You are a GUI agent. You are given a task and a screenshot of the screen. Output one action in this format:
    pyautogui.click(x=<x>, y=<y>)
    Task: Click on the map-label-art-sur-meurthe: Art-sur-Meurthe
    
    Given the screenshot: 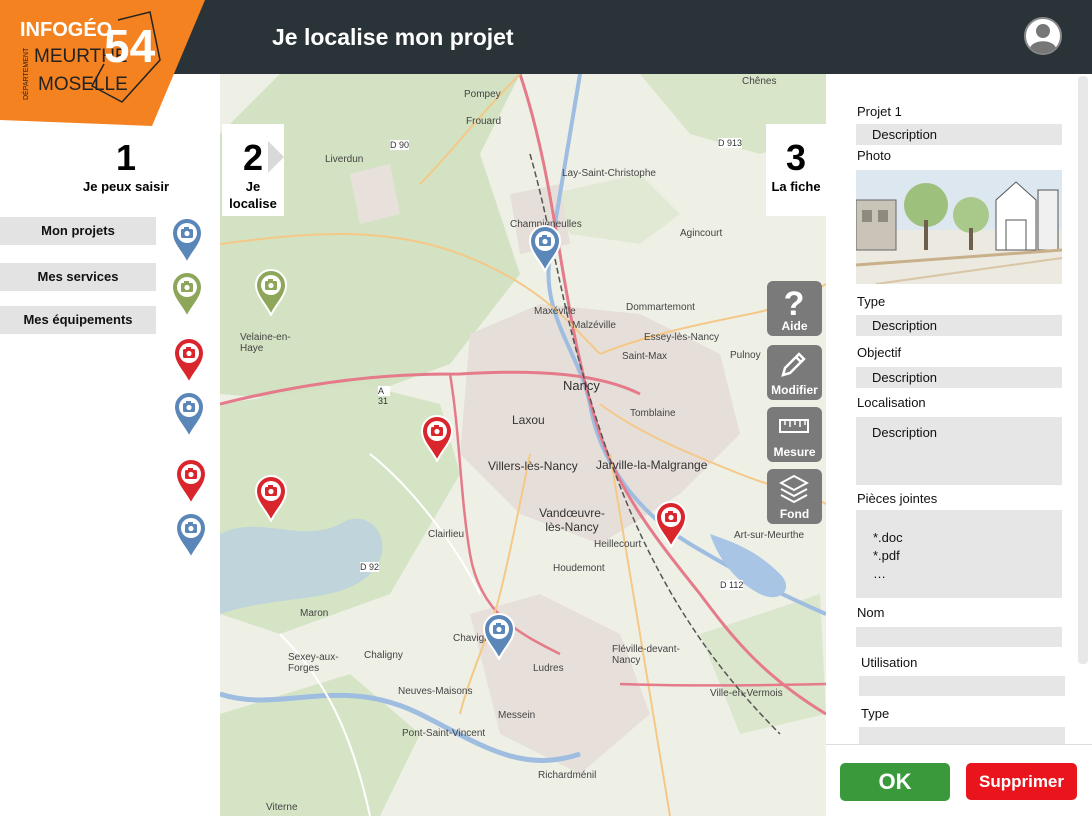 What is the action you would take?
    pyautogui.click(x=769, y=535)
    